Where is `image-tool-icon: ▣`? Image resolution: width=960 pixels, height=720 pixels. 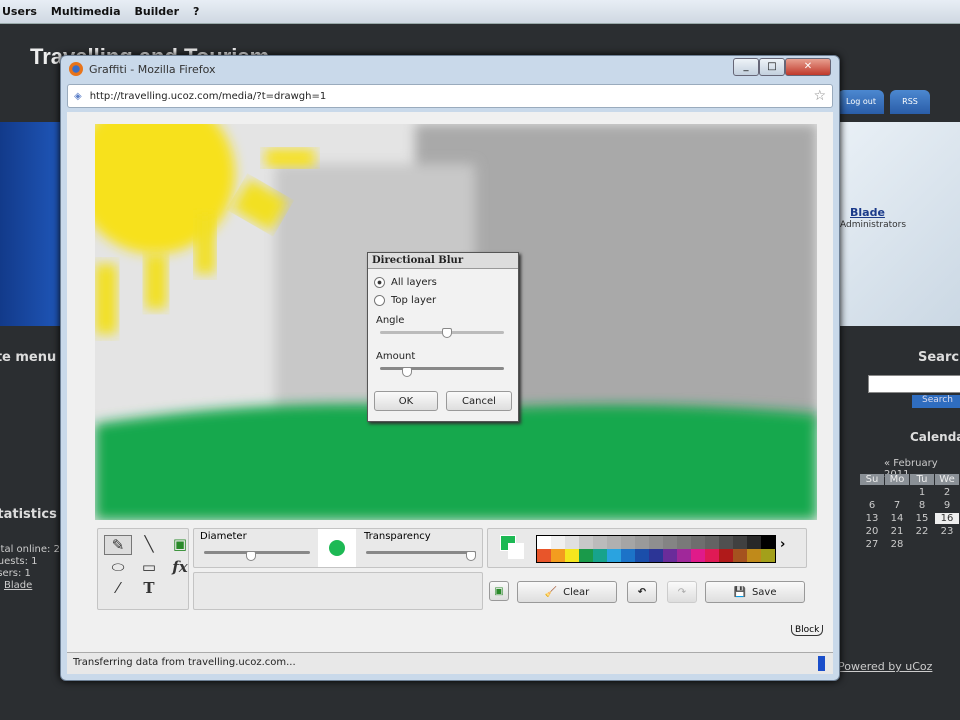 image-tool-icon: ▣ is located at coordinates (180, 545).